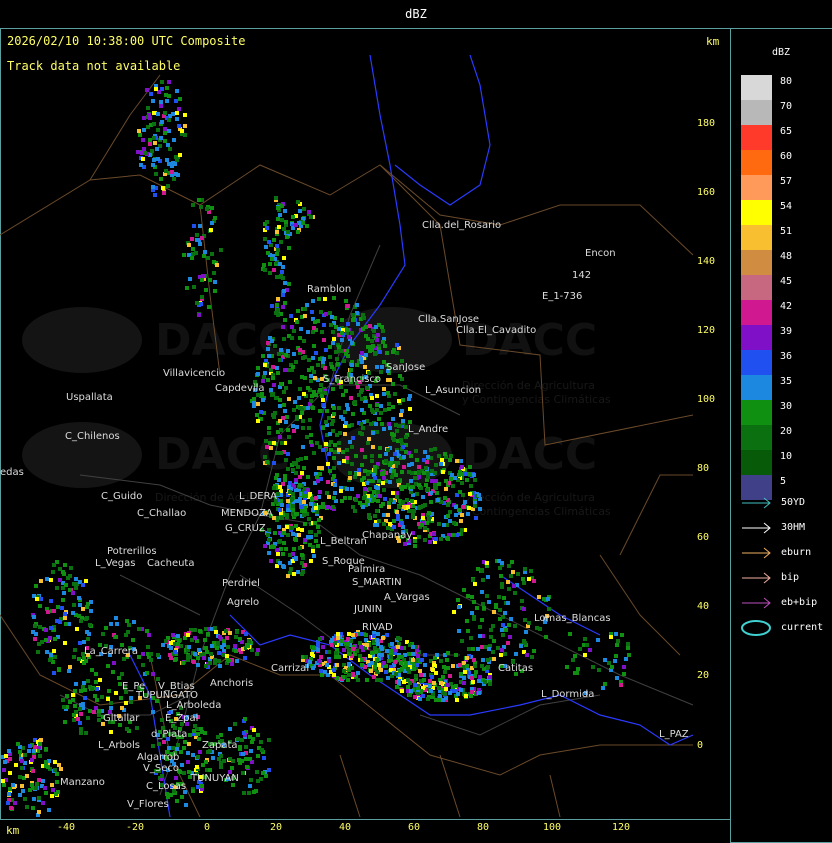 The image size is (832, 843). I want to click on place-label: d_Plata, so click(169, 734).